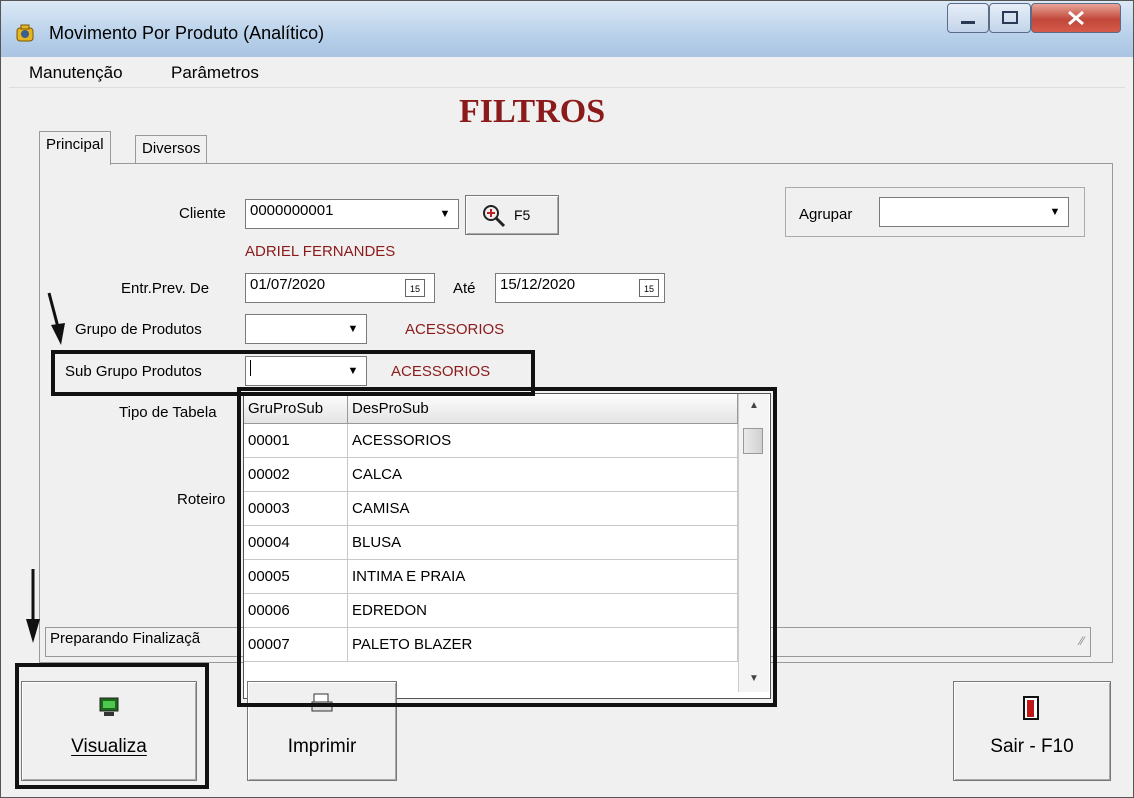 This screenshot has width=1134, height=798. I want to click on tab-diversos: Diversos, so click(171, 149).